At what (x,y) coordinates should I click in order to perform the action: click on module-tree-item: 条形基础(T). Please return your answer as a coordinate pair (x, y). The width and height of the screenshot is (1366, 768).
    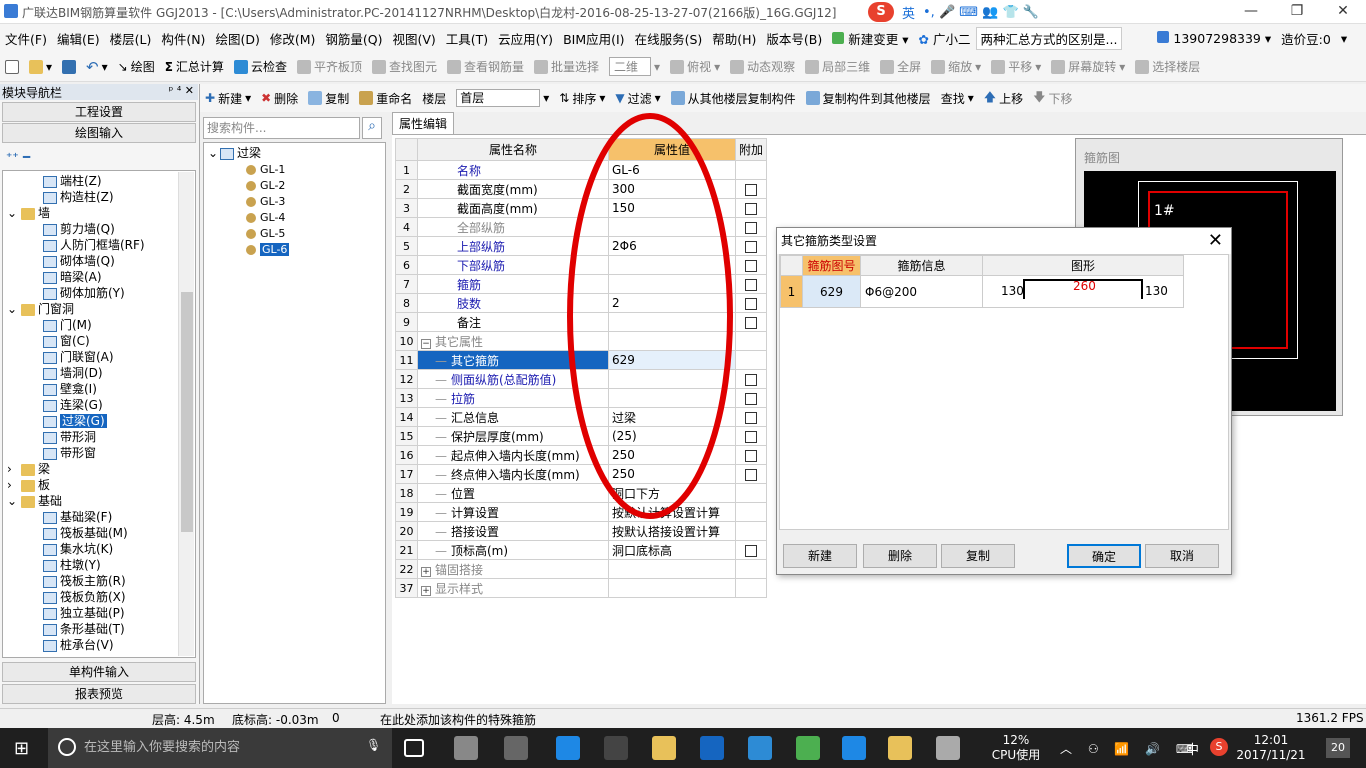
    Looking at the image, I should click on (84, 629).